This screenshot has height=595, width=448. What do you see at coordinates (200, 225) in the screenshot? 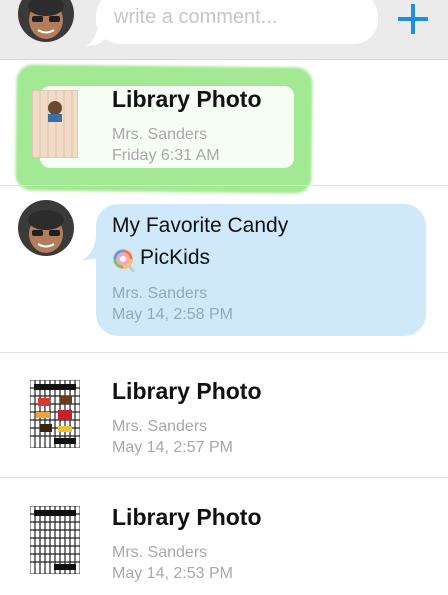
I see `comment-text: My Favorite Candy` at bounding box center [200, 225].